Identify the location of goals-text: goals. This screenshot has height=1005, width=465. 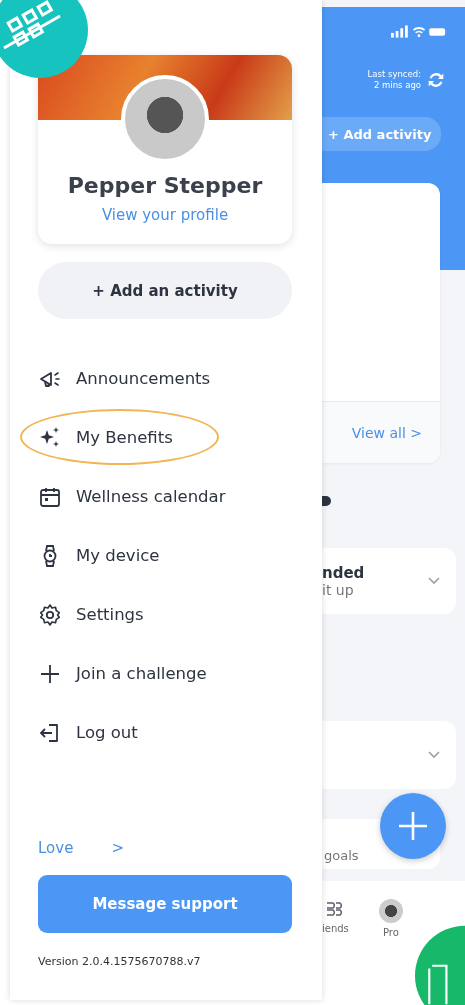
(341, 855).